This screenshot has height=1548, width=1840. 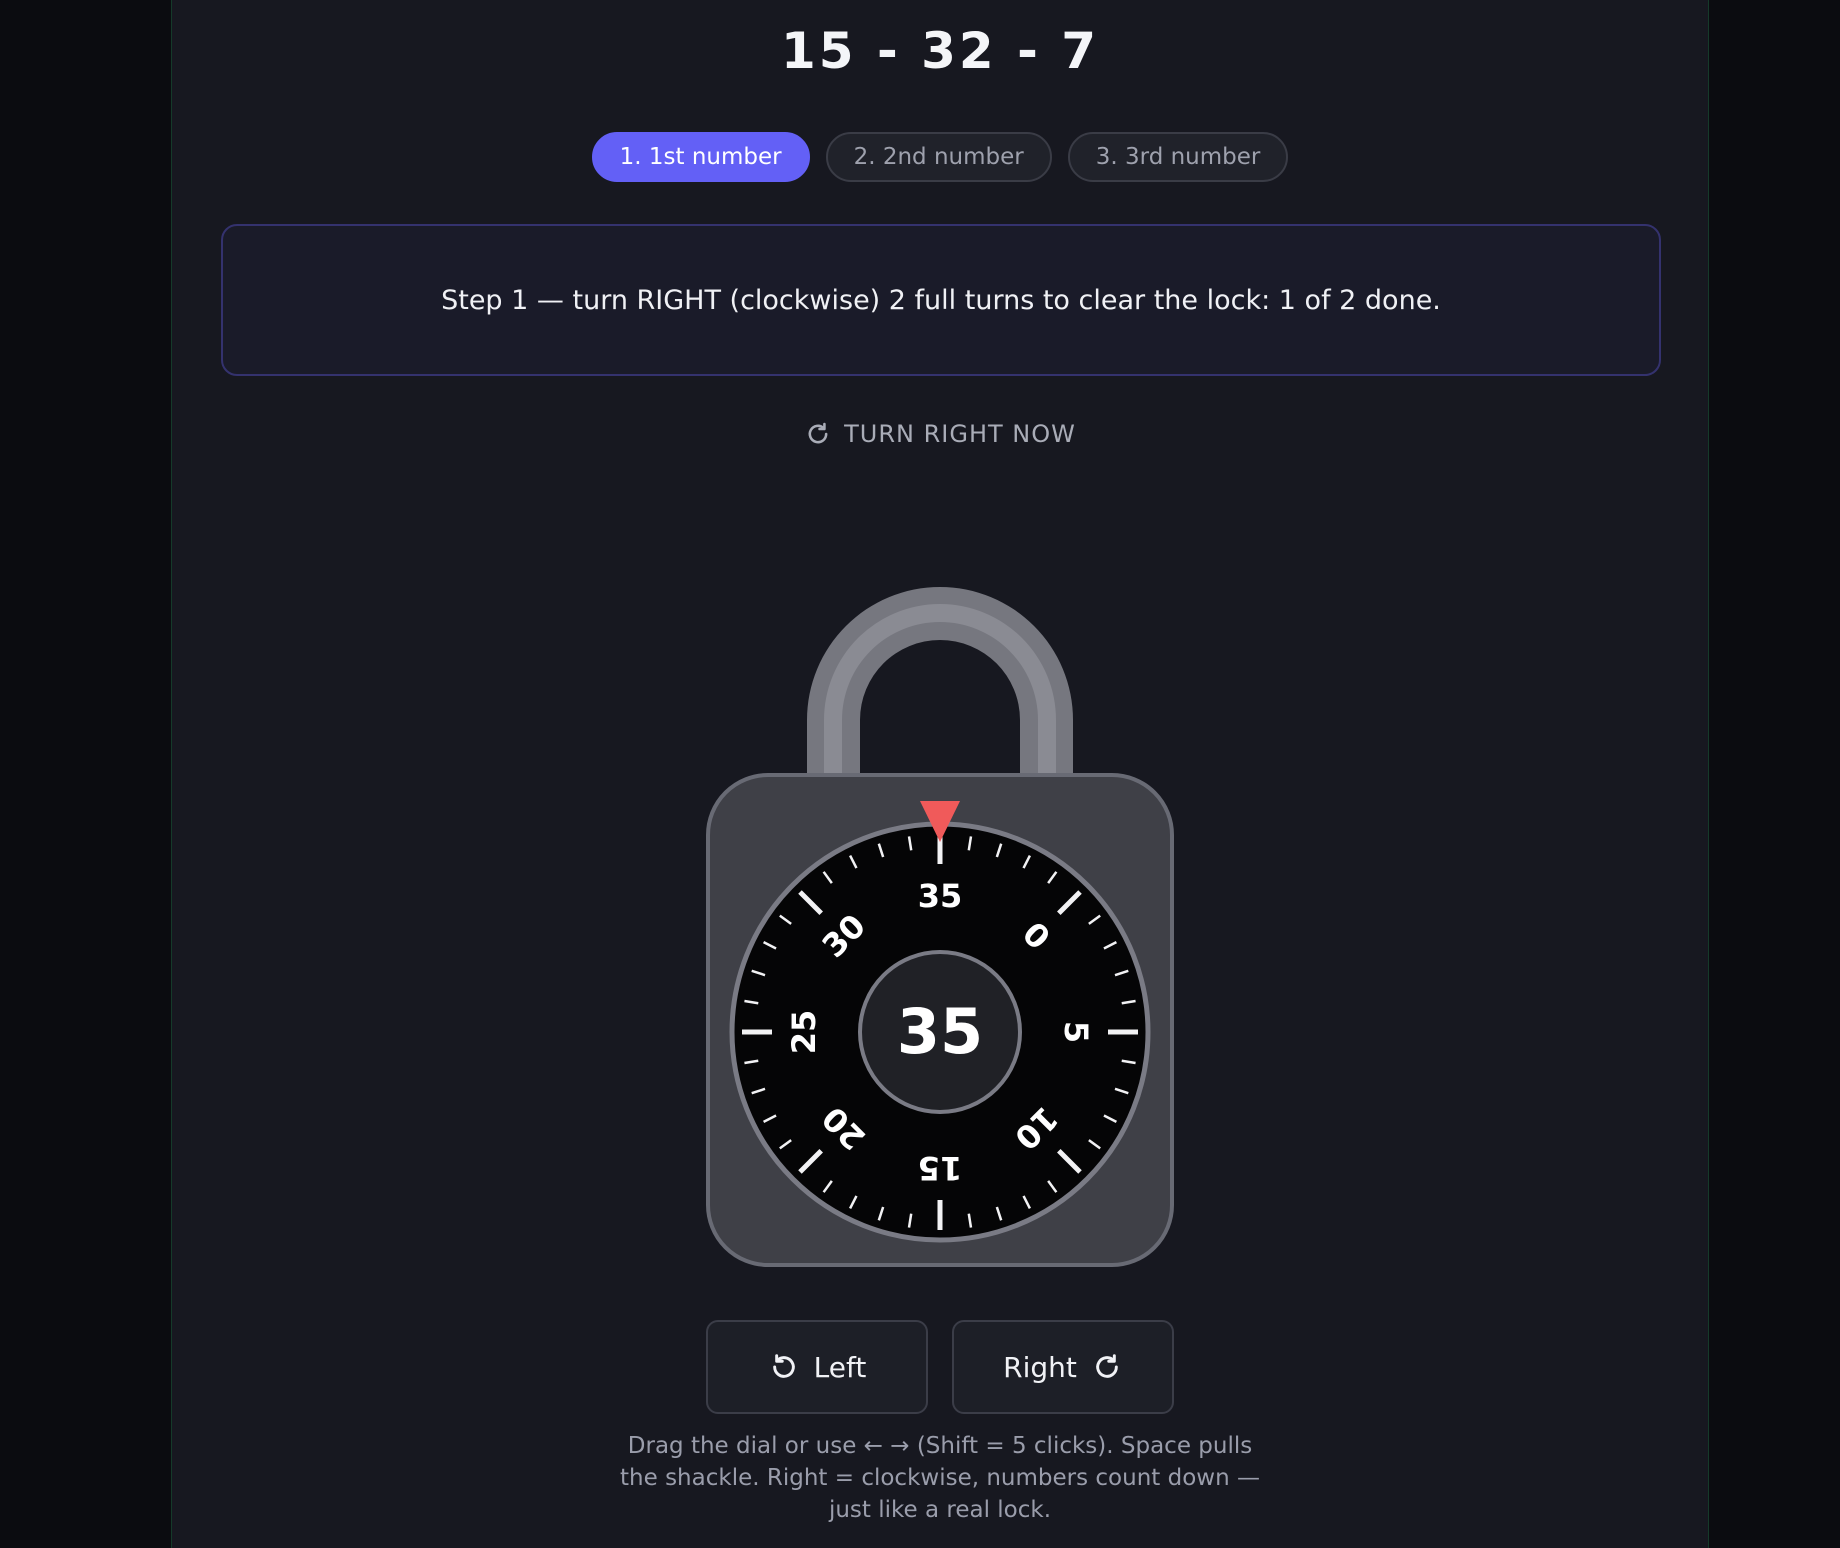 I want to click on step-tab-2: 2. 2nd number, so click(x=938, y=157).